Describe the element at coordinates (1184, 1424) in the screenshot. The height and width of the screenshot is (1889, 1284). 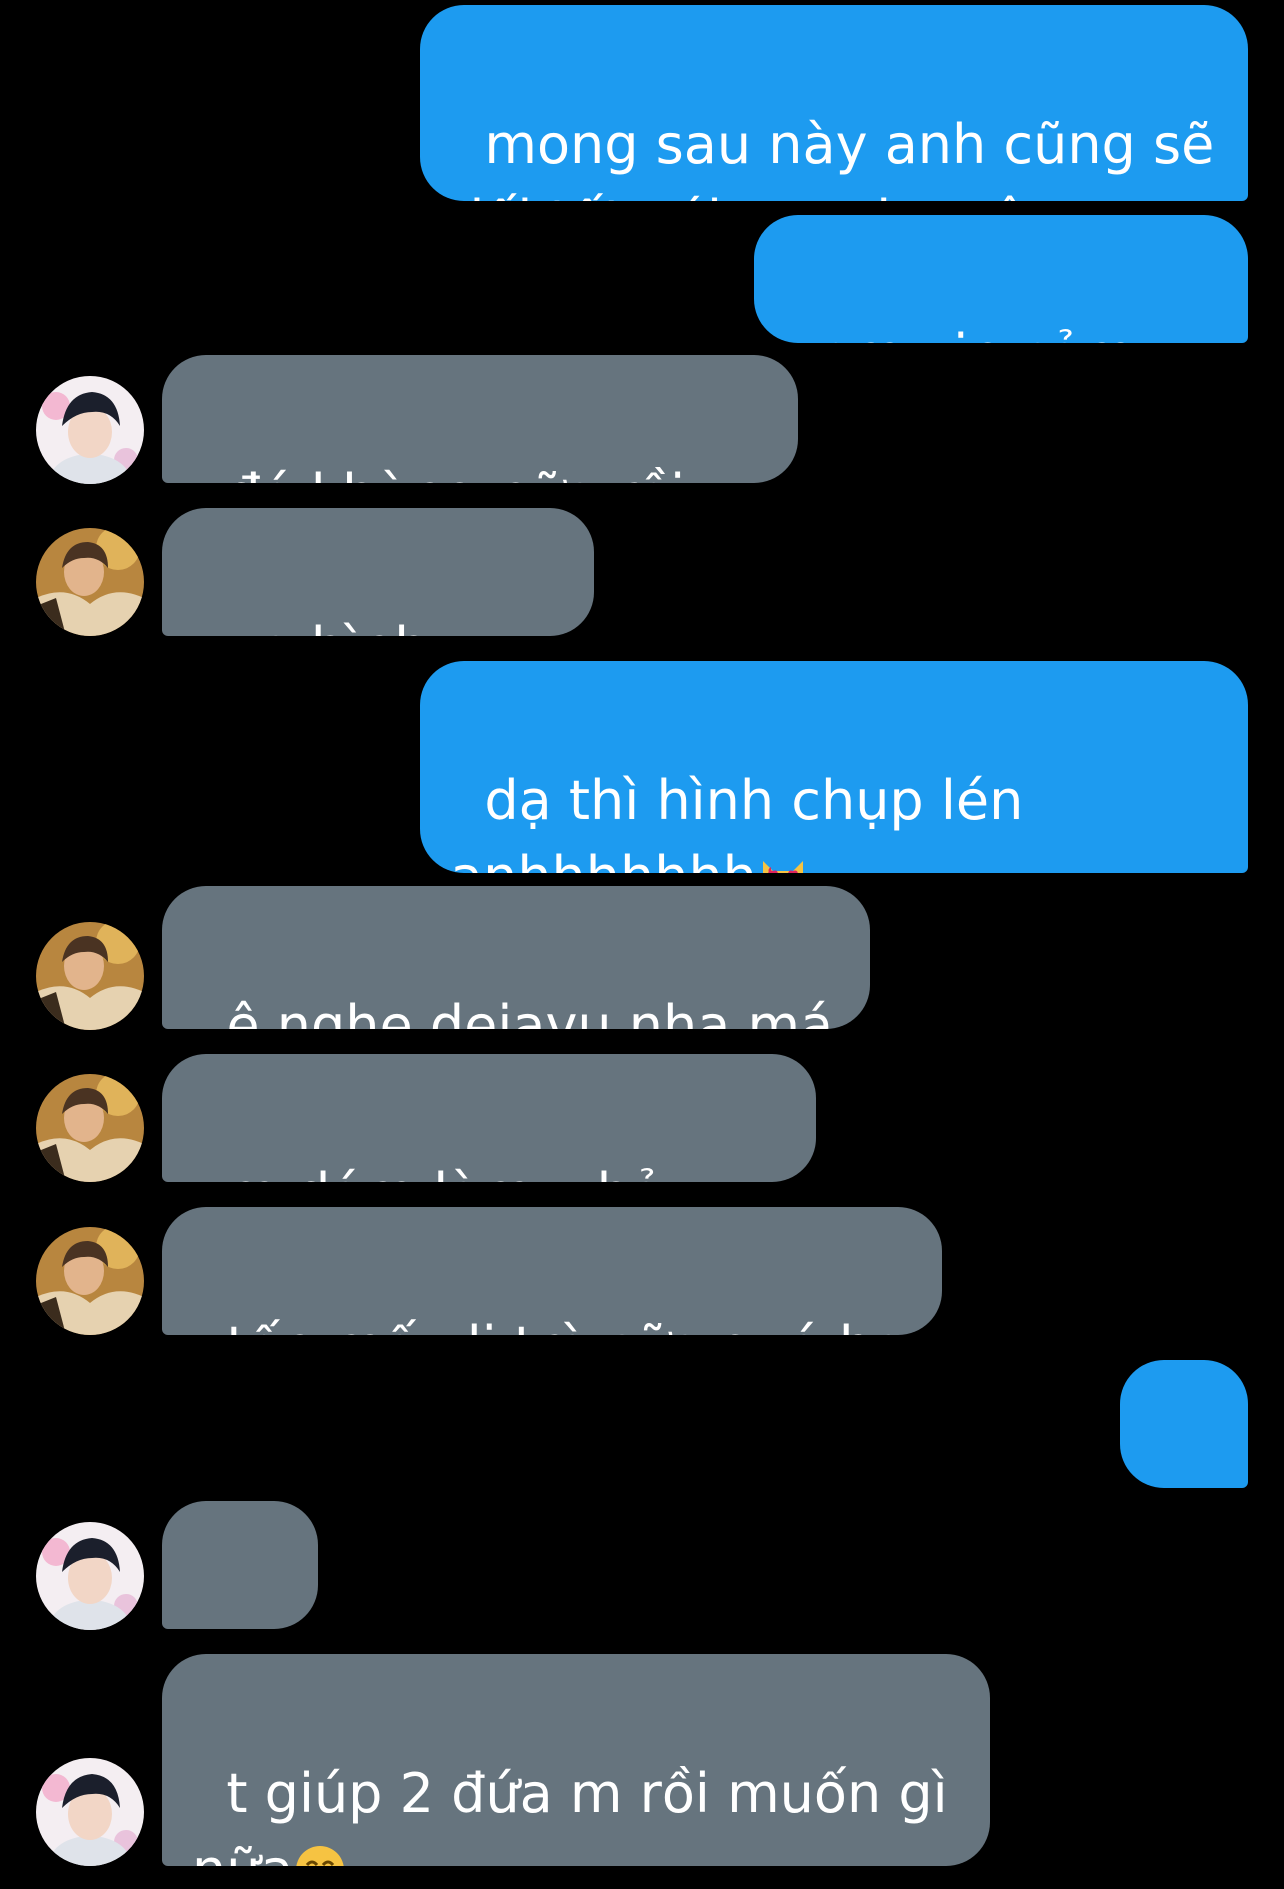
I see `message-bubble-outgoing: :)?` at that location.